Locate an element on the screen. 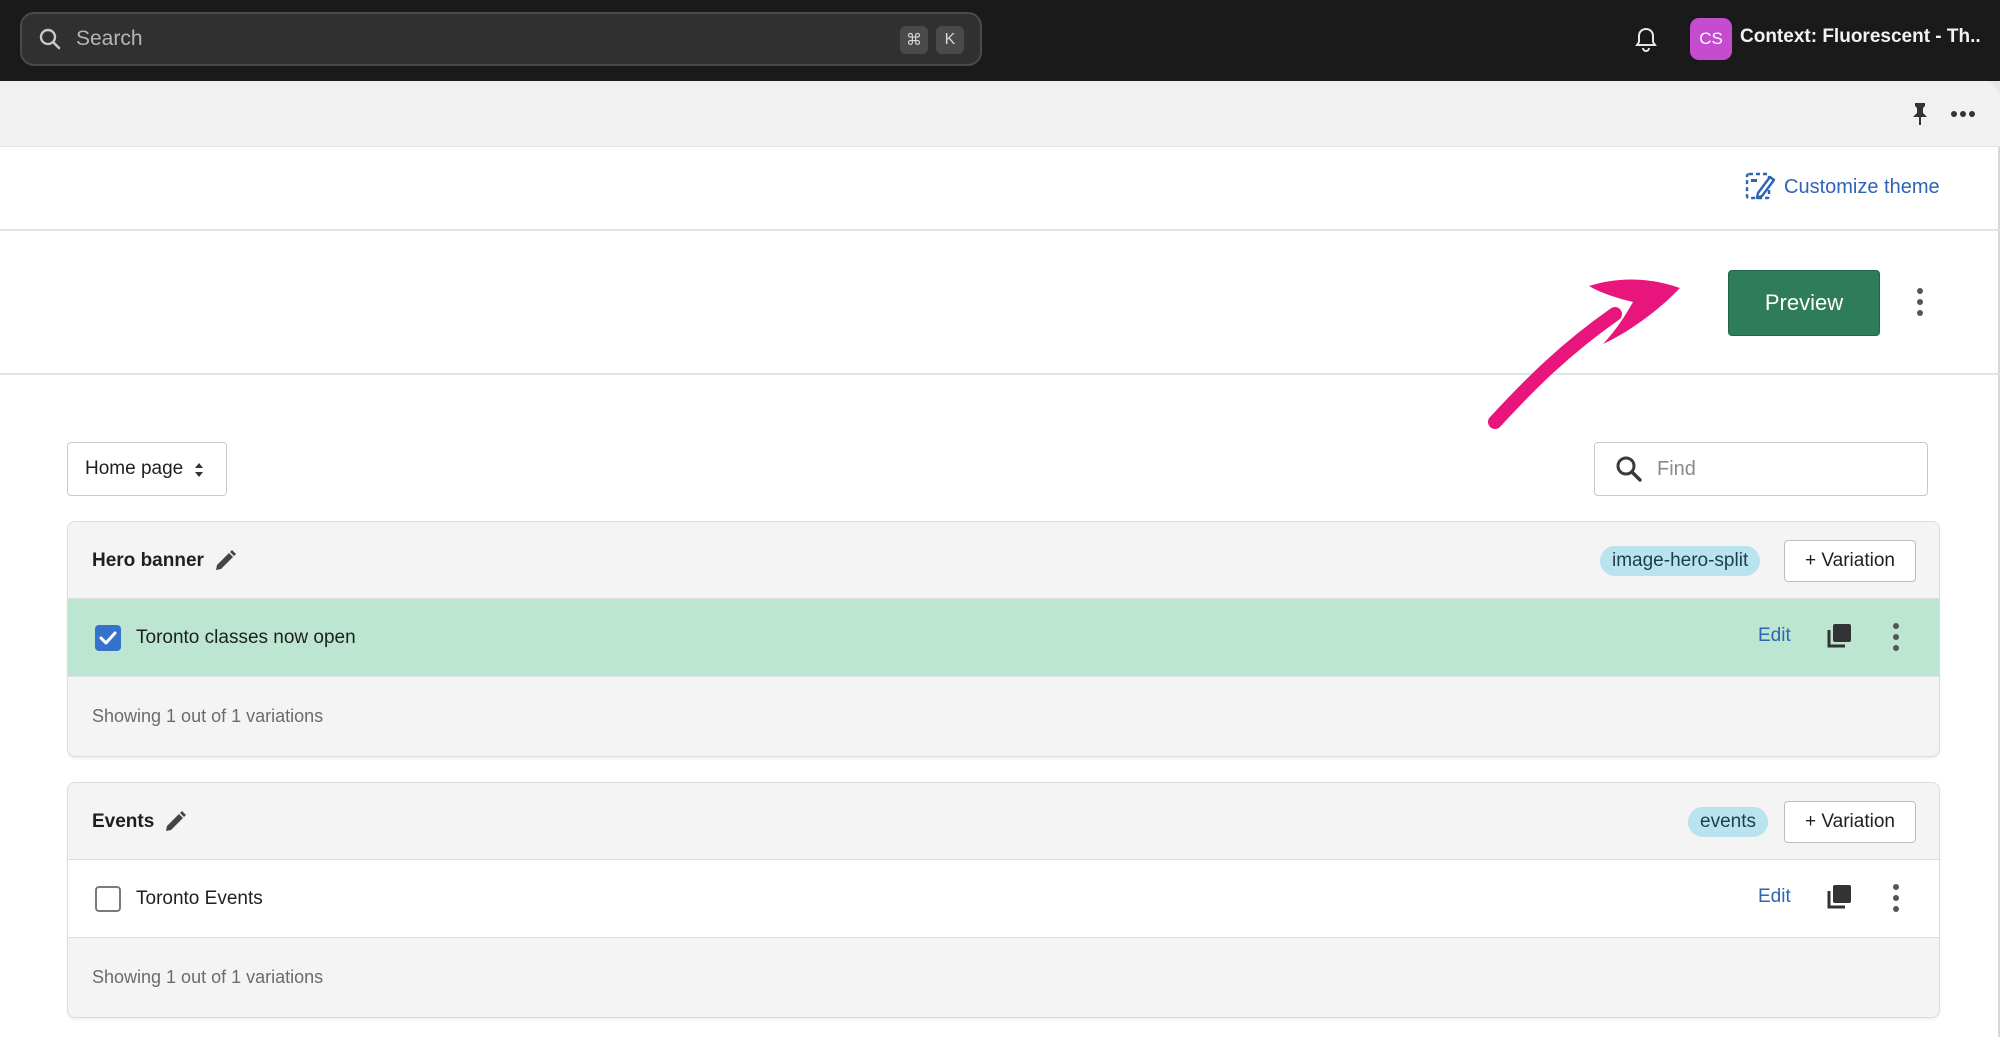 This screenshot has width=2000, height=1037. page-select: Home page is located at coordinates (147, 469).